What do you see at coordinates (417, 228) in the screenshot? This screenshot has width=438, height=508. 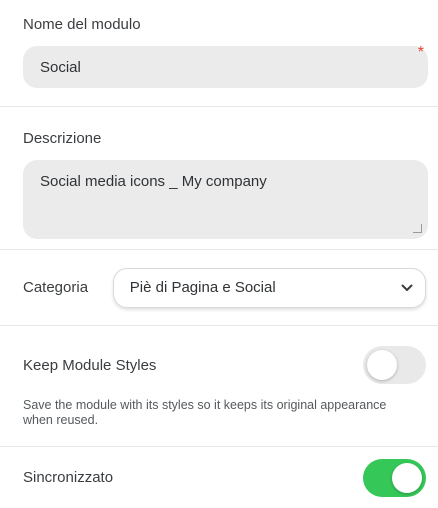 I see `resize-handle-icon` at bounding box center [417, 228].